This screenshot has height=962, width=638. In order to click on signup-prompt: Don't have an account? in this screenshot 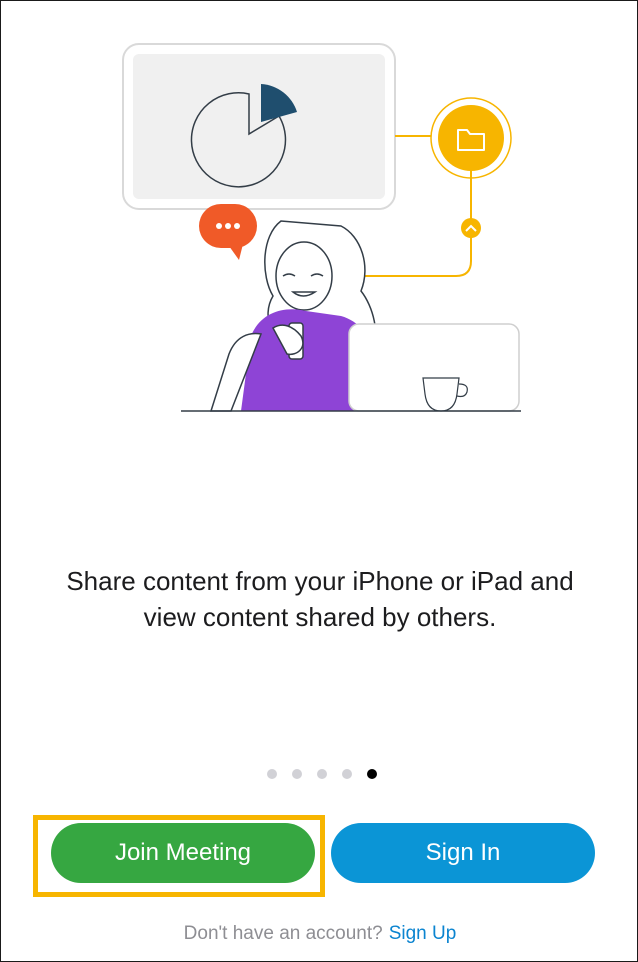, I will do `click(283, 933)`.